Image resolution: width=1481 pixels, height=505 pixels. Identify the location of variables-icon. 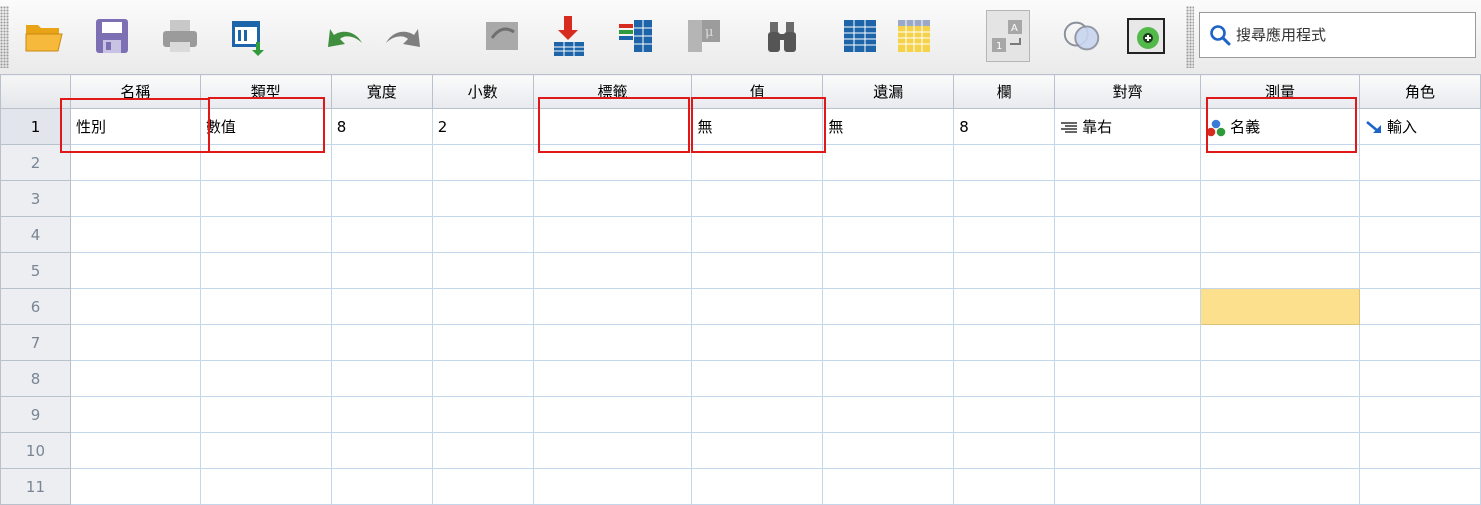
(636, 36).